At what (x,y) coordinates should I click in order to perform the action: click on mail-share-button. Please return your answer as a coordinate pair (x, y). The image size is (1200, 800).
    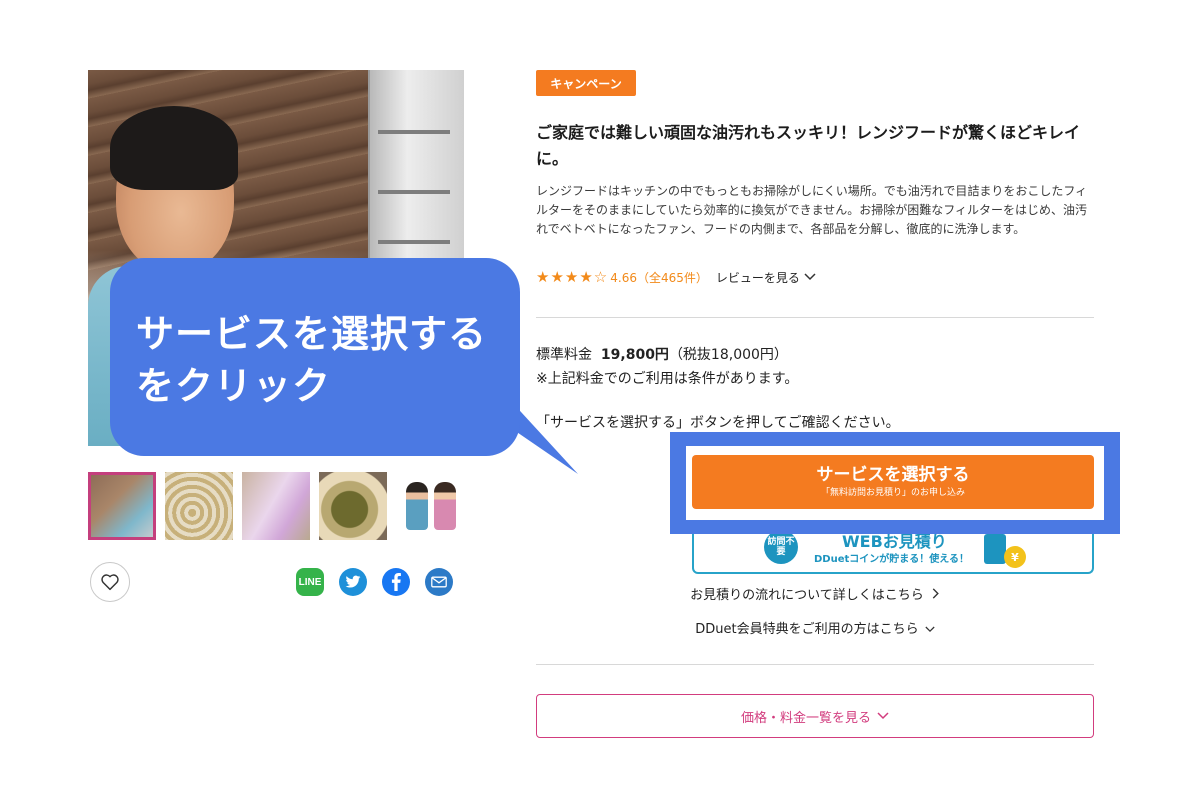
    Looking at the image, I should click on (439, 582).